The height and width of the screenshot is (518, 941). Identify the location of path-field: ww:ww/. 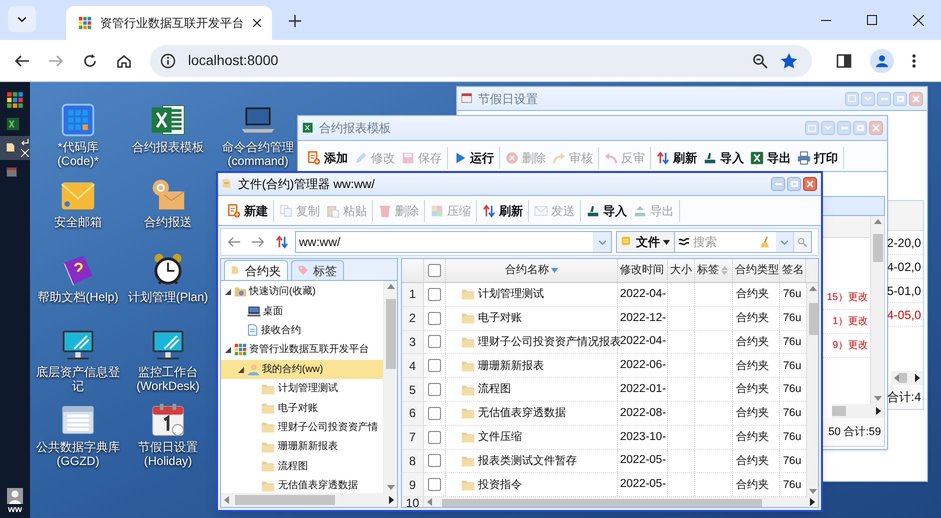
(453, 242).